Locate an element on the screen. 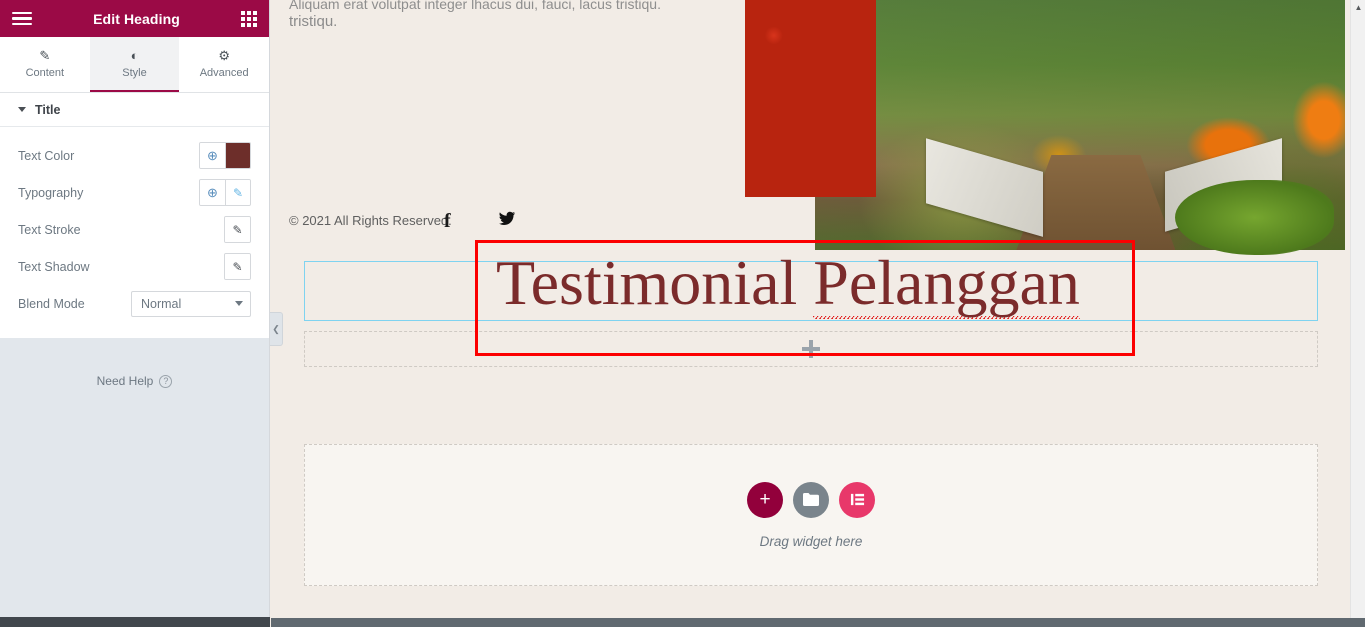  blend-mode-select: Normal is located at coordinates (191, 303).